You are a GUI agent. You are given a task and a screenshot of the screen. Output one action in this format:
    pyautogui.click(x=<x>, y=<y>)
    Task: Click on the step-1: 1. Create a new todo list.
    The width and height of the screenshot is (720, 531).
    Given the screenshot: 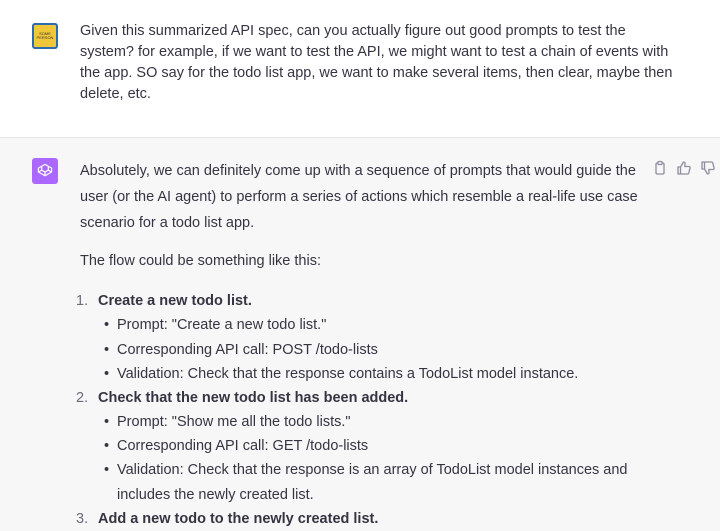 What is the action you would take?
    pyautogui.click(x=164, y=301)
    